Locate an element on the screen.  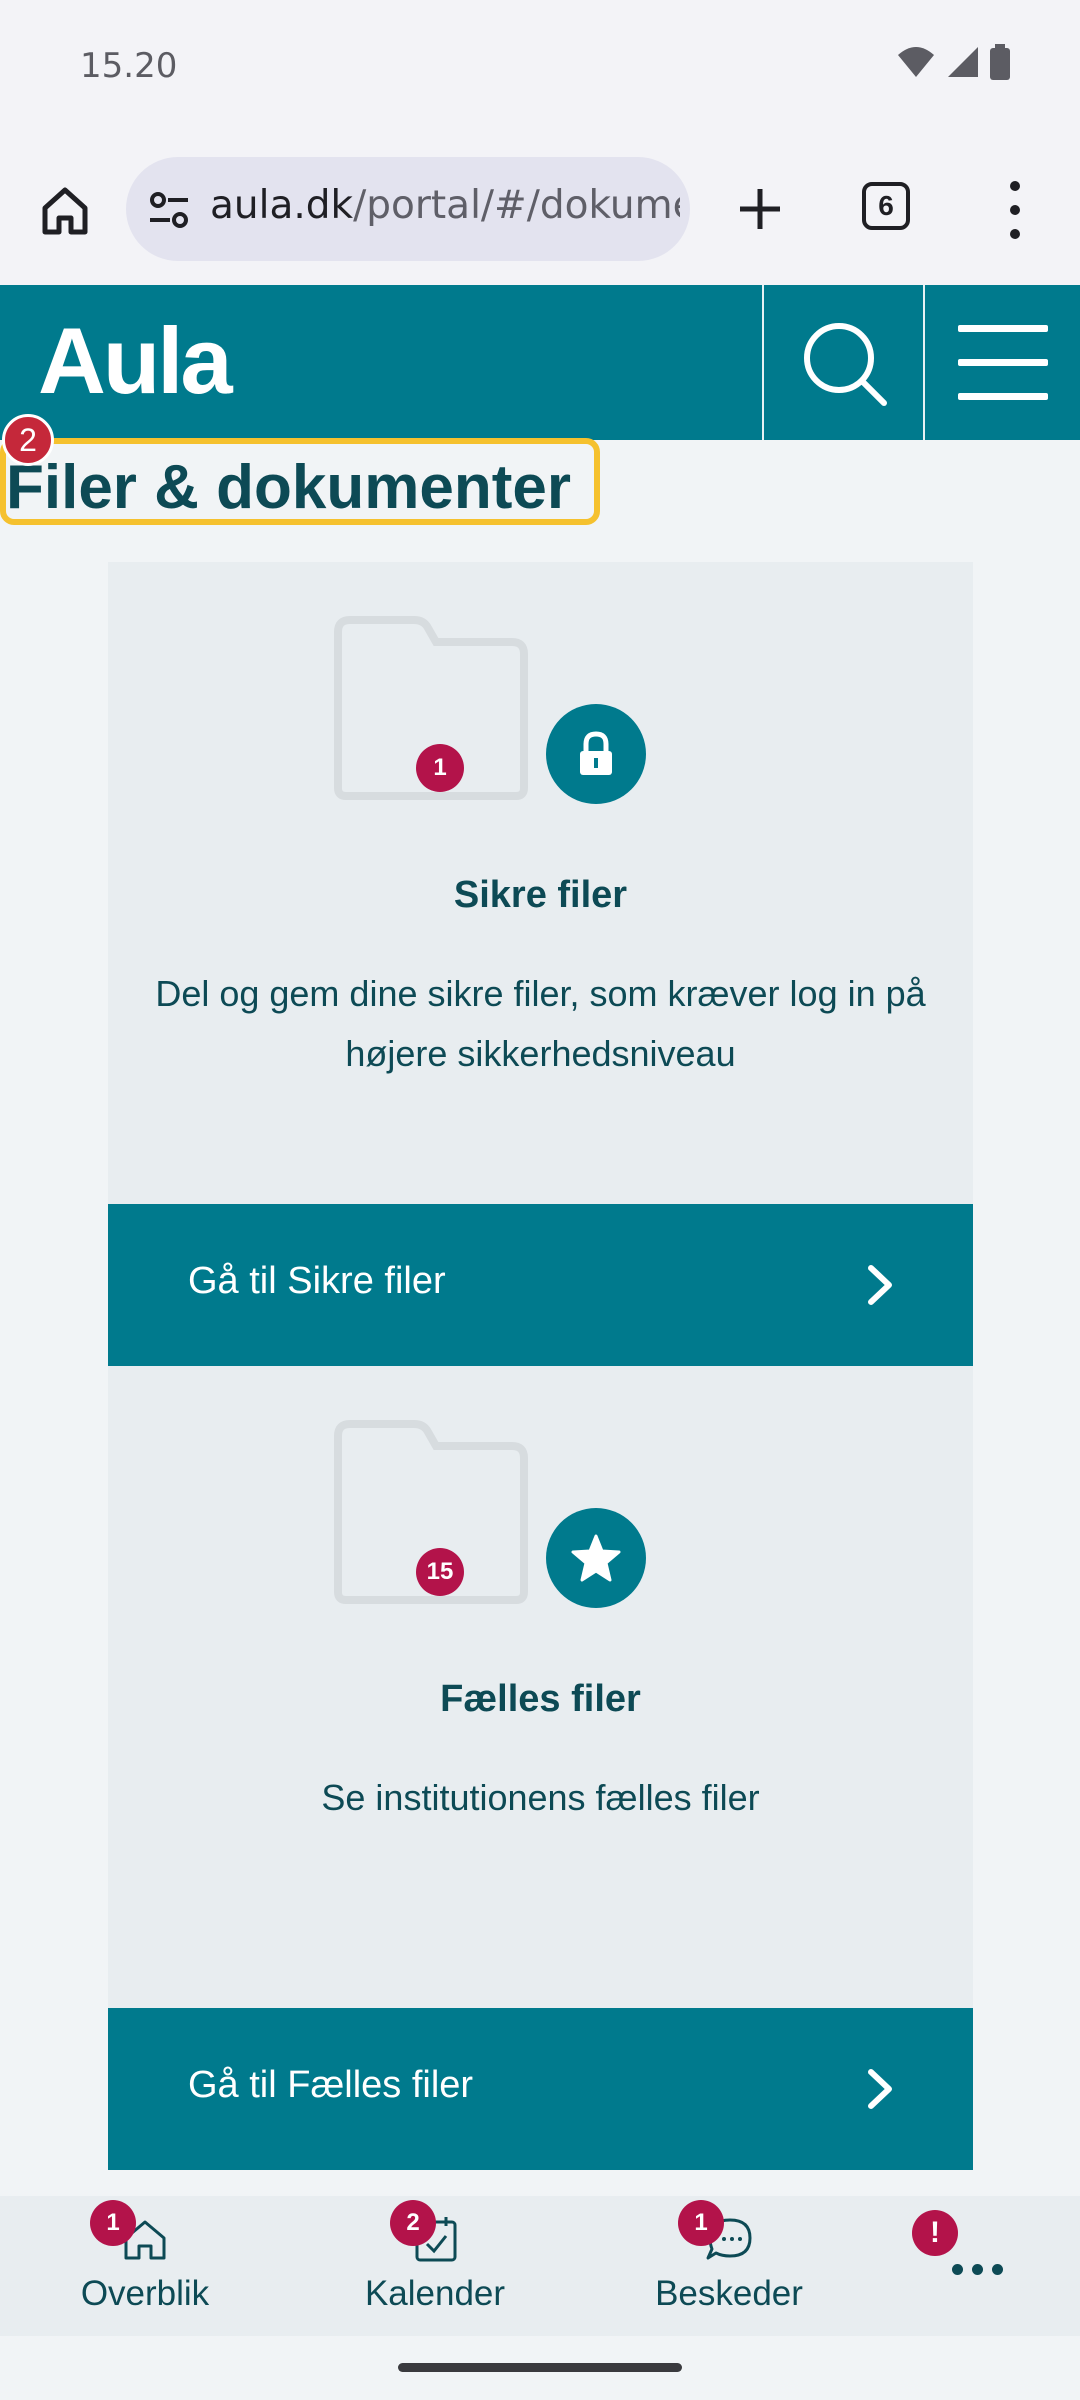
more-icon is located at coordinates (977, 2269).